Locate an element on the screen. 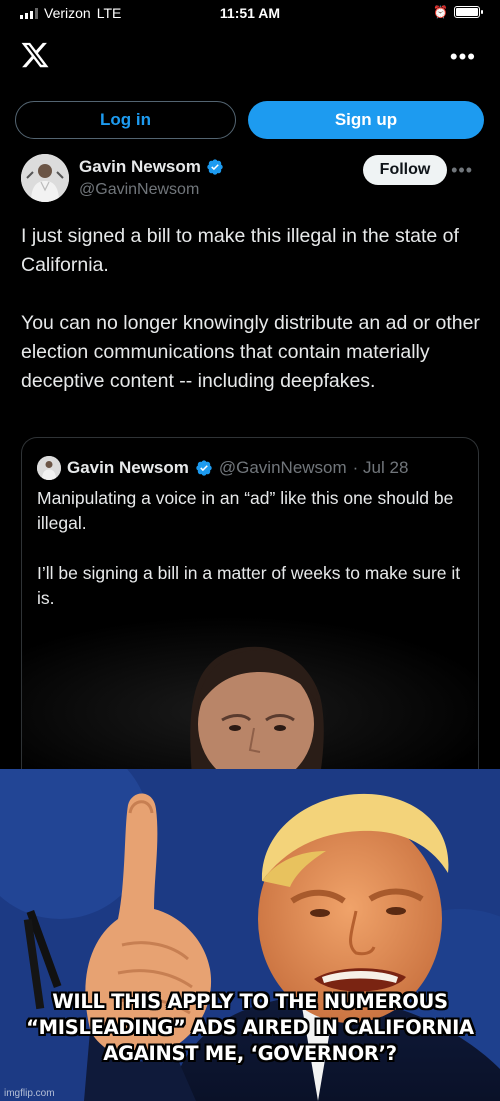 The height and width of the screenshot is (1101, 500). imgflip-watermark: imgflip.com is located at coordinates (29, 1093).